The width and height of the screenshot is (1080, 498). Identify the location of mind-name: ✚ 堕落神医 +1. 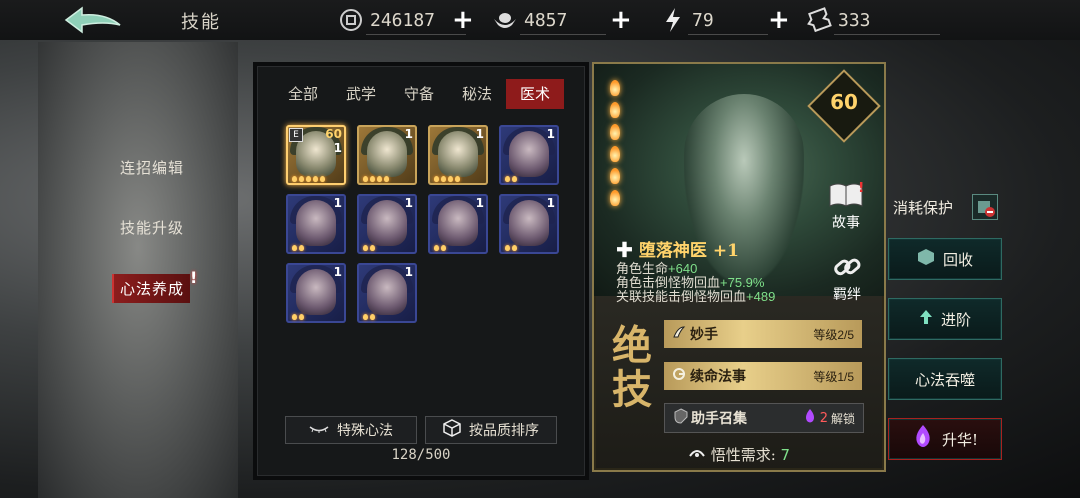
(677, 251).